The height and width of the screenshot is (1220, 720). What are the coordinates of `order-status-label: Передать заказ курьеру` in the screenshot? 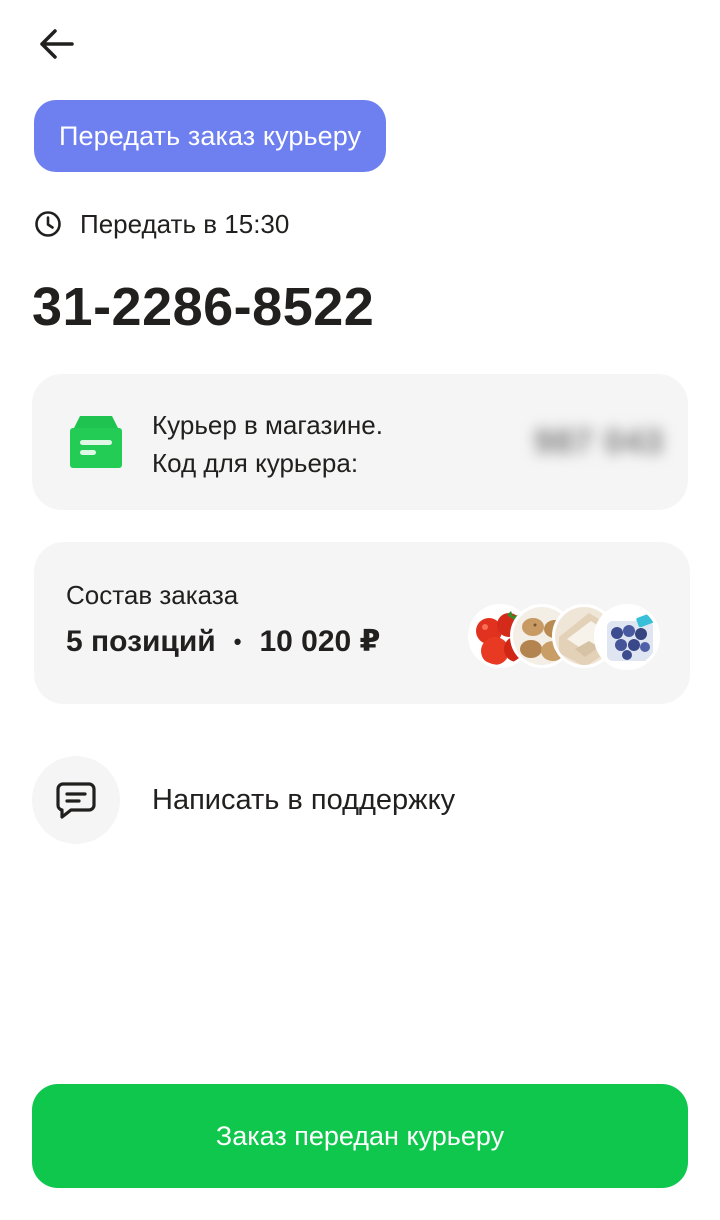 It's located at (210, 135).